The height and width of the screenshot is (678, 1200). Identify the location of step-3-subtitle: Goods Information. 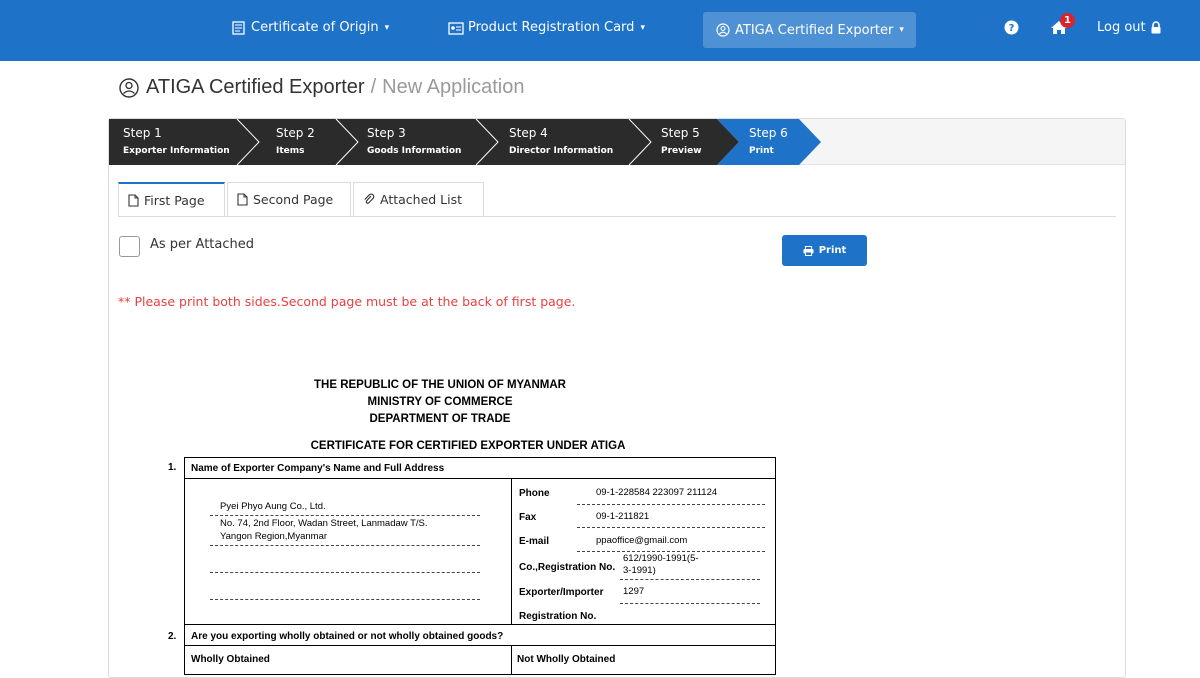
(414, 151).